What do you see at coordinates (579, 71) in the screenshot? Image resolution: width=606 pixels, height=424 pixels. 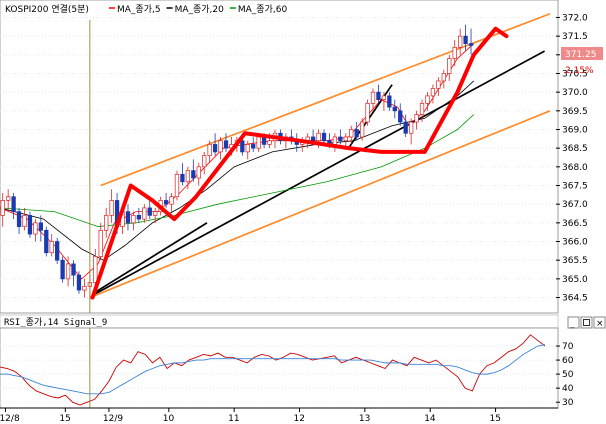 I see `change-pct-label: 2.15%` at bounding box center [579, 71].